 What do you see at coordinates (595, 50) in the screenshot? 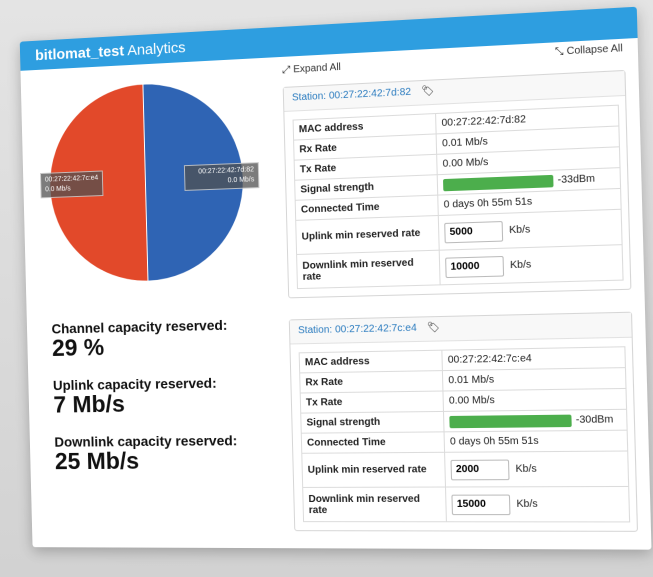
I see `collapse-all-label: Collapse All` at bounding box center [595, 50].